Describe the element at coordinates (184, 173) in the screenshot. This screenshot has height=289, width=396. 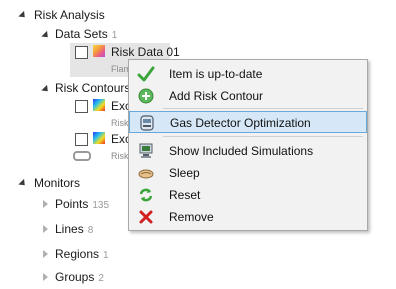
I see `menu-item-label: Sleep` at that location.